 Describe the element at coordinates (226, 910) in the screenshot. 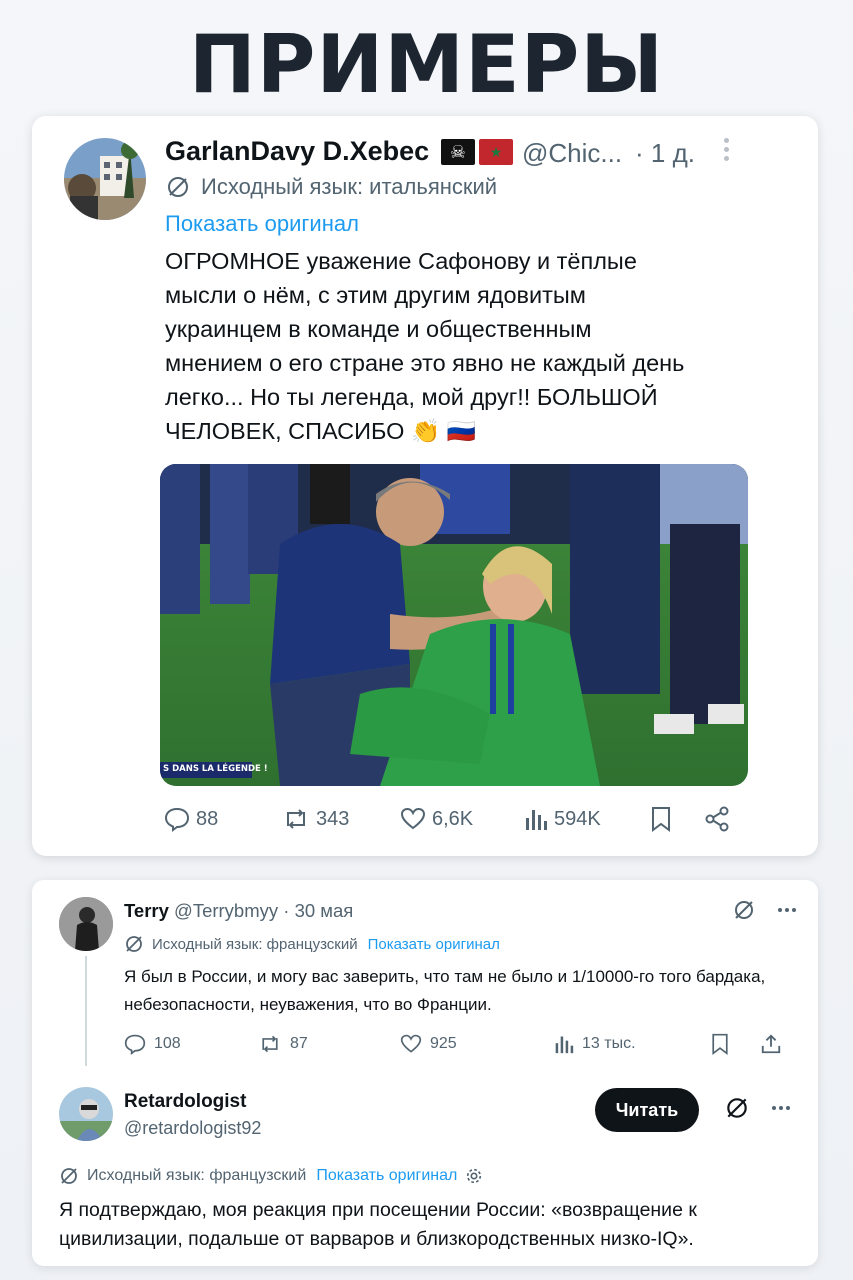

I see `author-handle: @Terrybmyy` at that location.